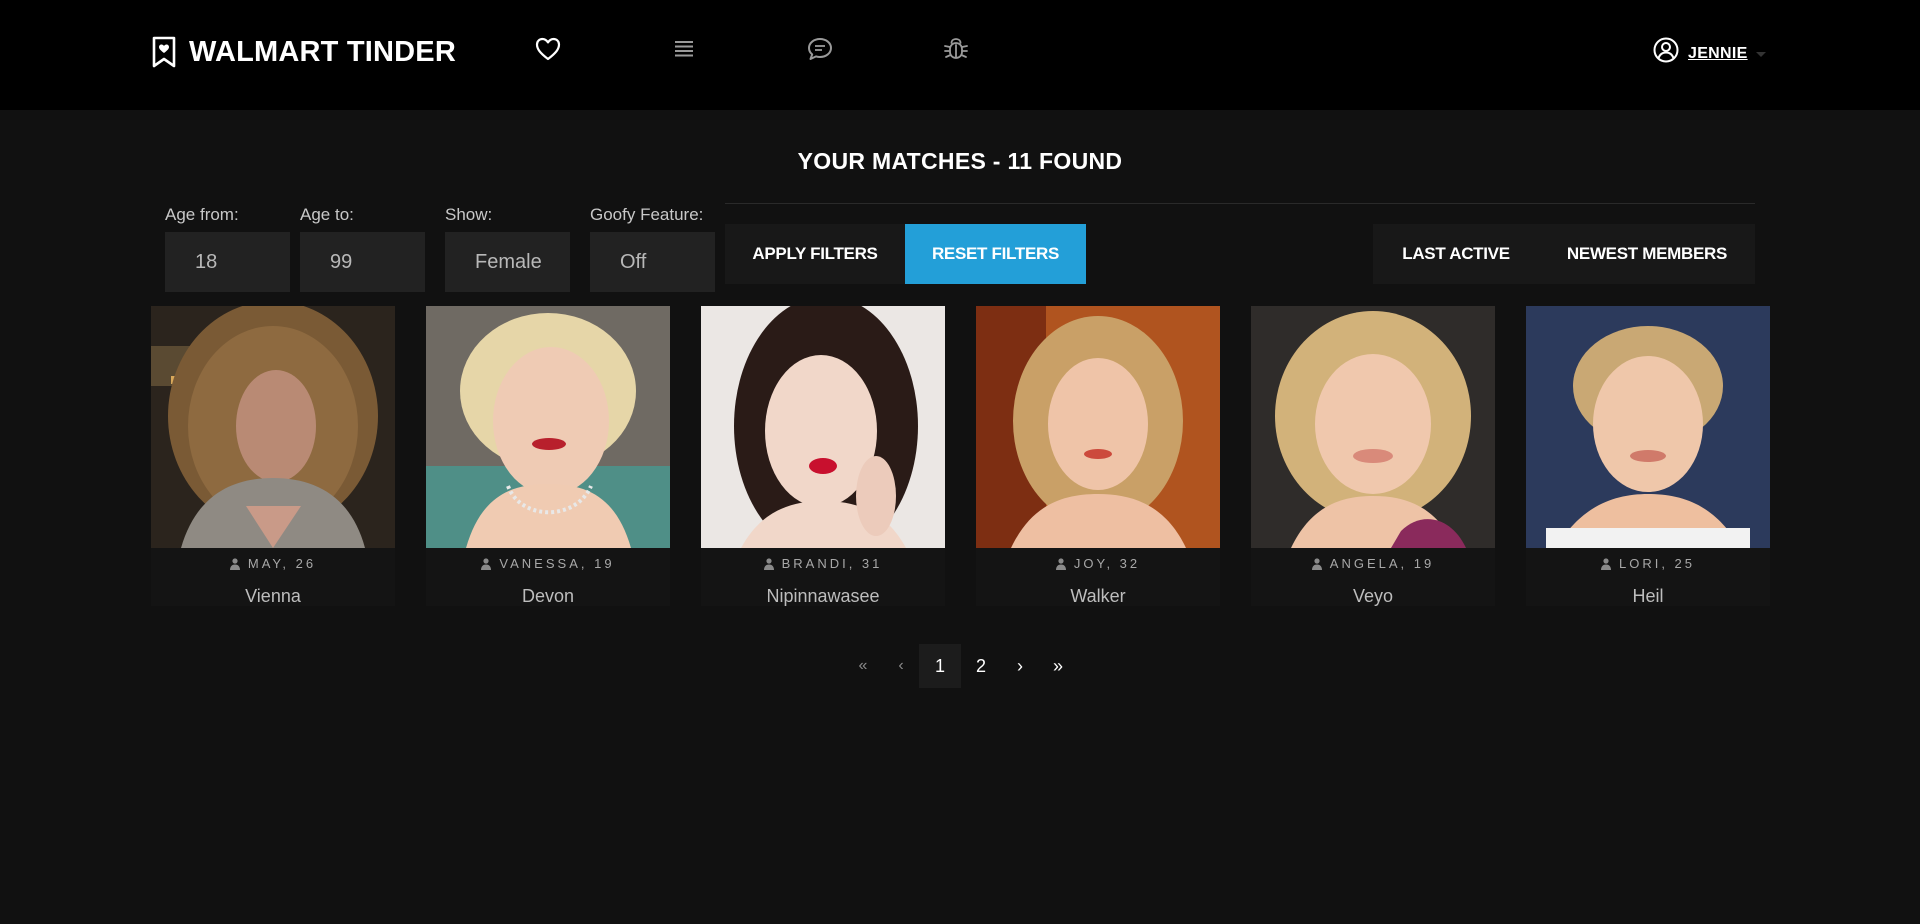 This screenshot has height=924, width=1920. I want to click on apply-filters-button: APPLY FILTERS, so click(815, 254).